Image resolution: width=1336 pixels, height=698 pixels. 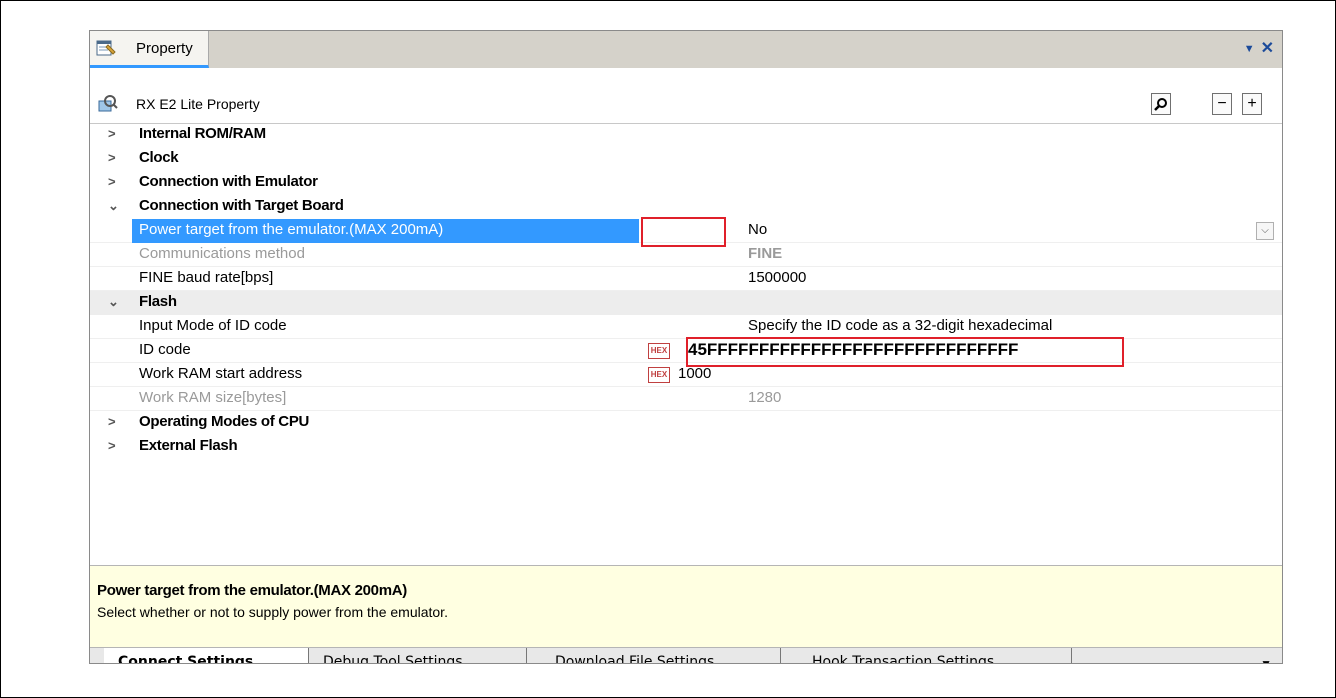 What do you see at coordinates (694, 373) in the screenshot?
I see `property-value: 1000` at bounding box center [694, 373].